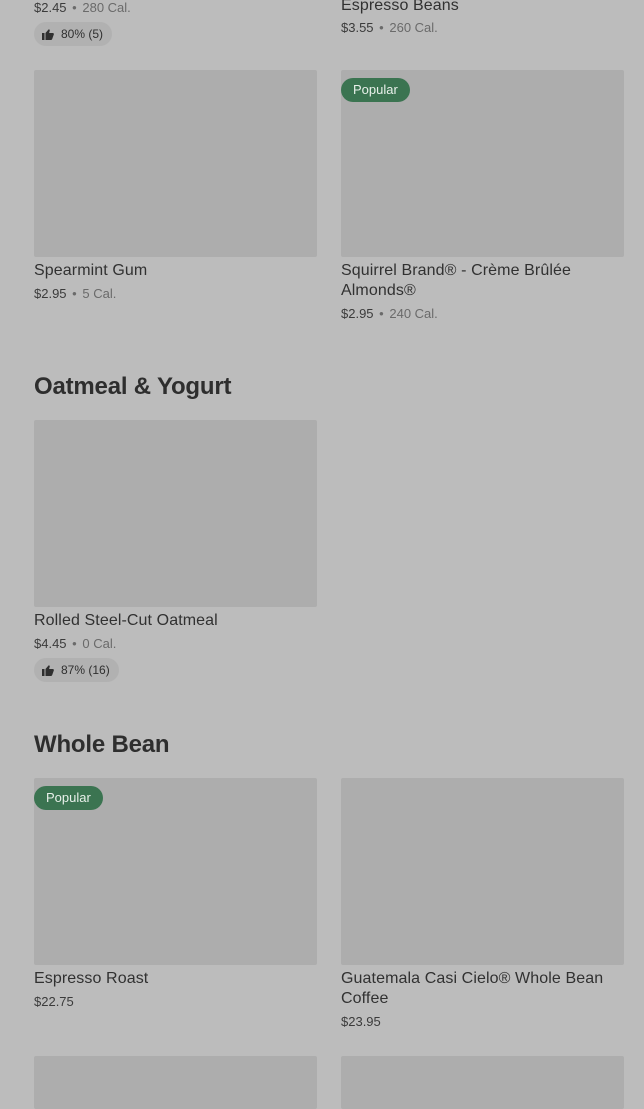  What do you see at coordinates (175, 979) in the screenshot?
I see `product-name: Espresso Roast` at bounding box center [175, 979].